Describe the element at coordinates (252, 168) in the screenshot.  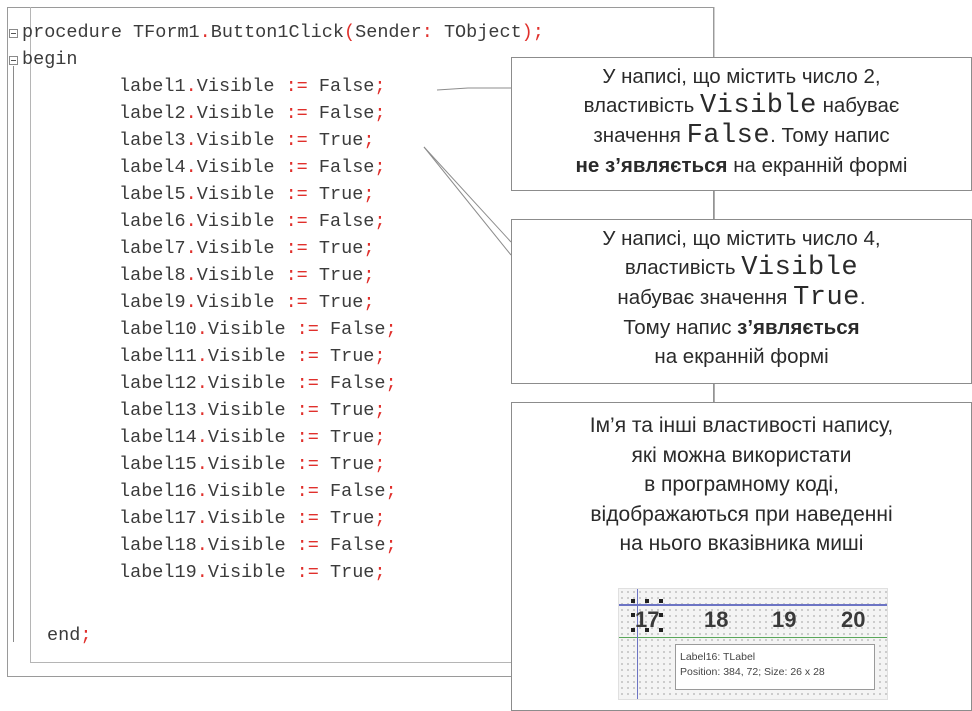
I see `code-line-assignment: label4.Visible := False;` at that location.